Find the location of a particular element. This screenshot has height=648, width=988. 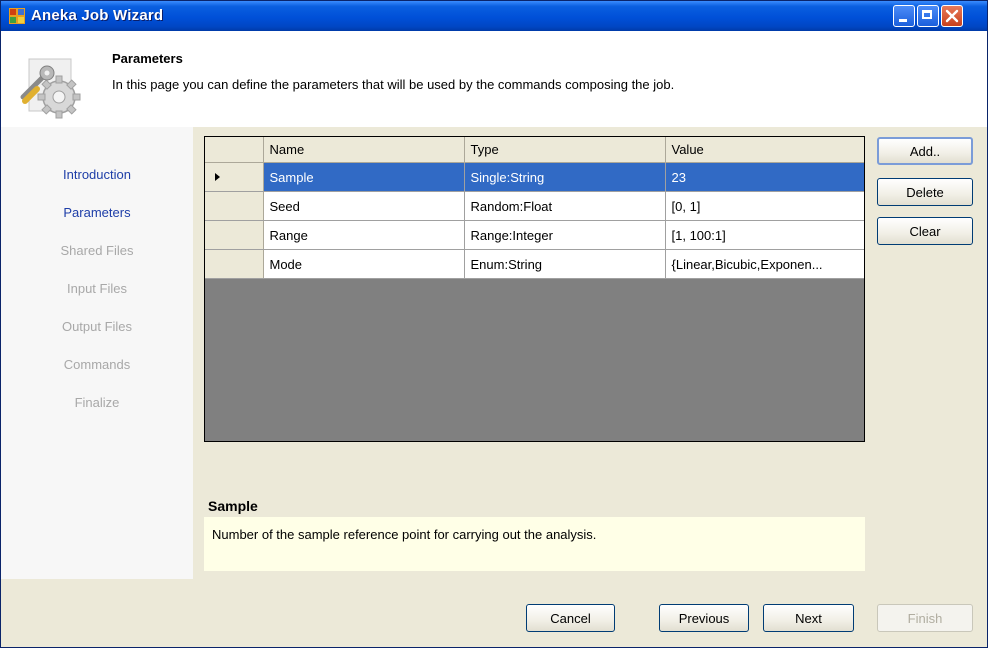

finish-button: Finish is located at coordinates (925, 618).